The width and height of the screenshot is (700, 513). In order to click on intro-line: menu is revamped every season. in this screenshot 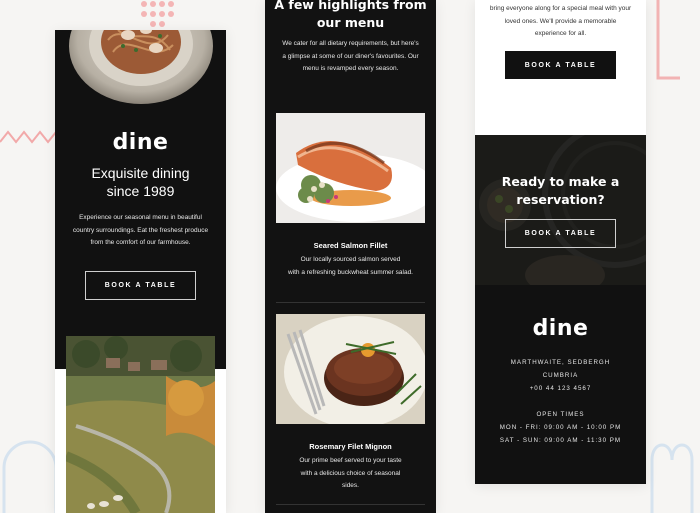, I will do `click(350, 68)`.